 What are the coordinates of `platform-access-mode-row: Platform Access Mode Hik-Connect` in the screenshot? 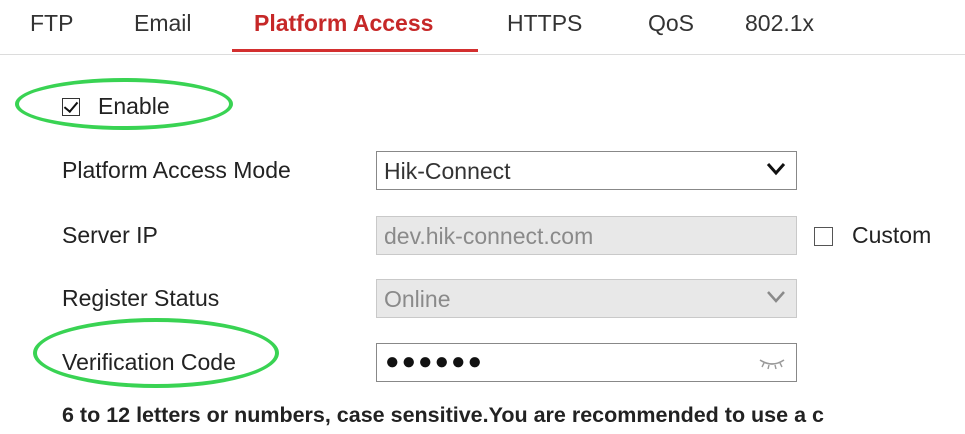 It's located at (512, 171).